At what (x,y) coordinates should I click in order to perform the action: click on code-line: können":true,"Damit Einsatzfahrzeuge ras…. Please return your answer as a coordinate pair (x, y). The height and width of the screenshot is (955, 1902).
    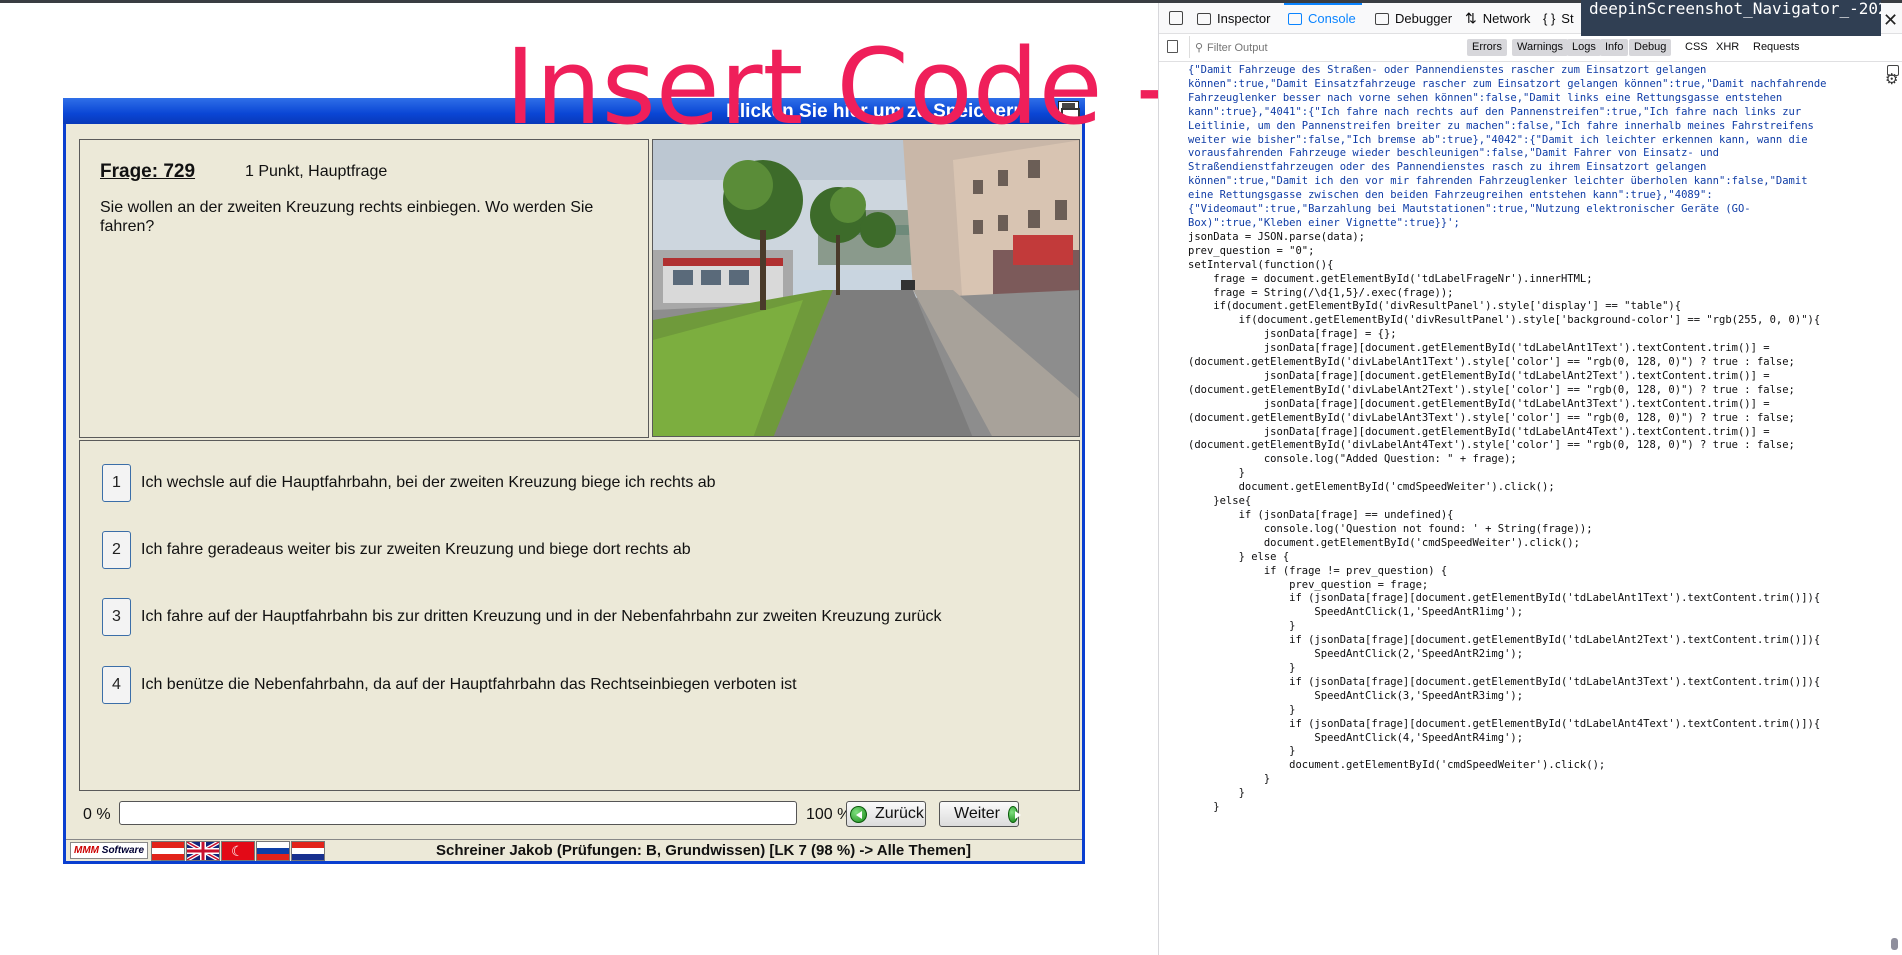
    Looking at the image, I should click on (1538, 85).